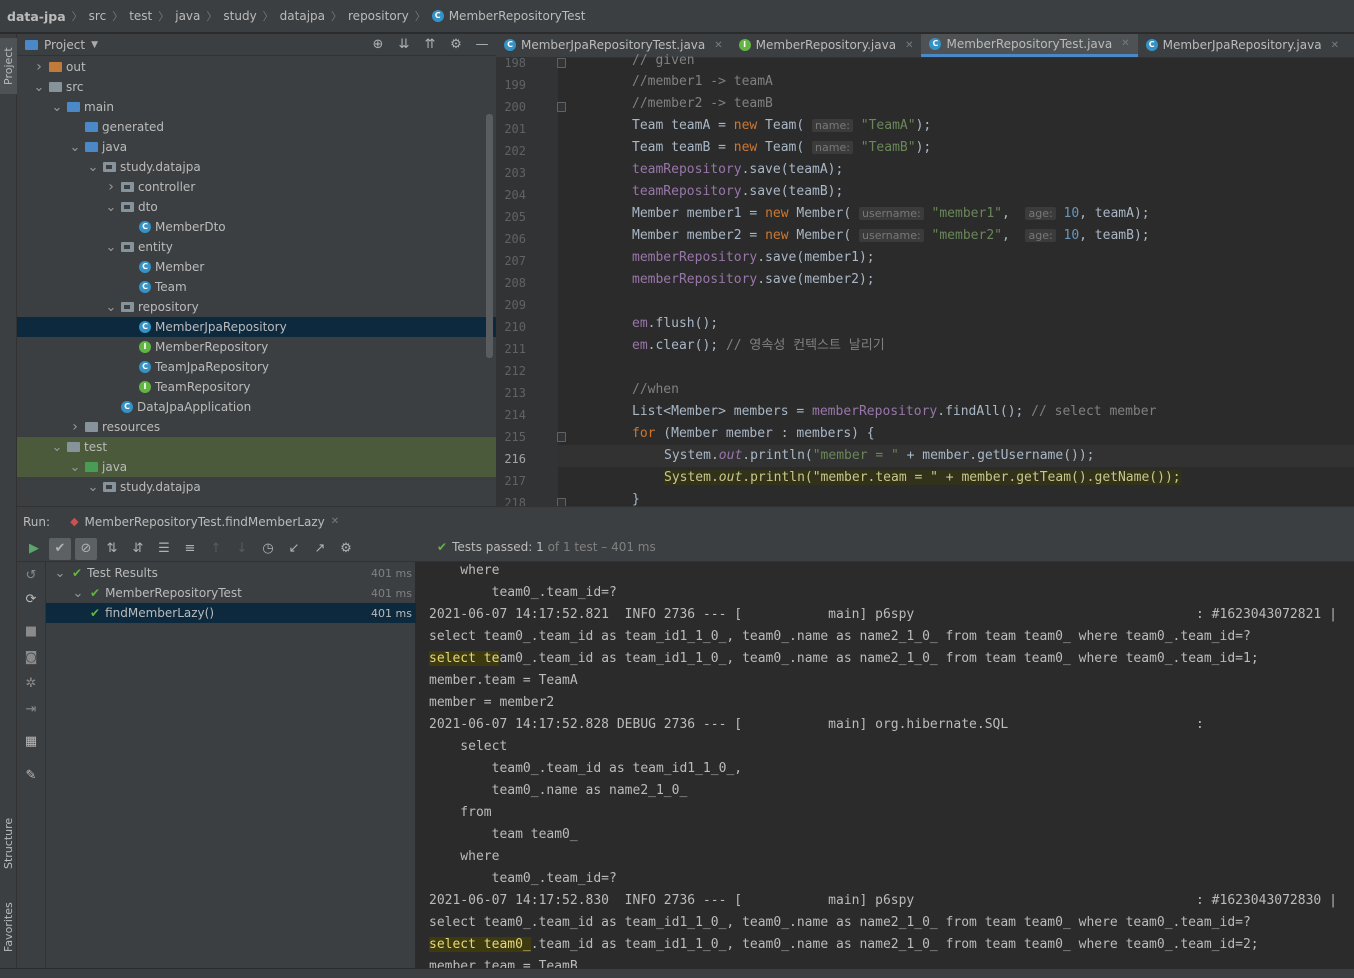 The image size is (1354, 978). What do you see at coordinates (31, 658) in the screenshot?
I see `camera-icon: ◙` at bounding box center [31, 658].